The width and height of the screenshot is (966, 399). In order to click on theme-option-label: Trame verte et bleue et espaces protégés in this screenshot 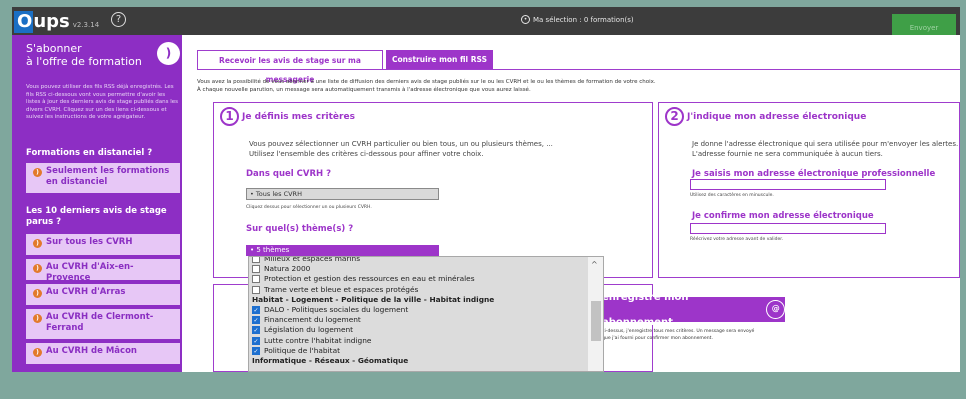, I will do `click(341, 289)`.